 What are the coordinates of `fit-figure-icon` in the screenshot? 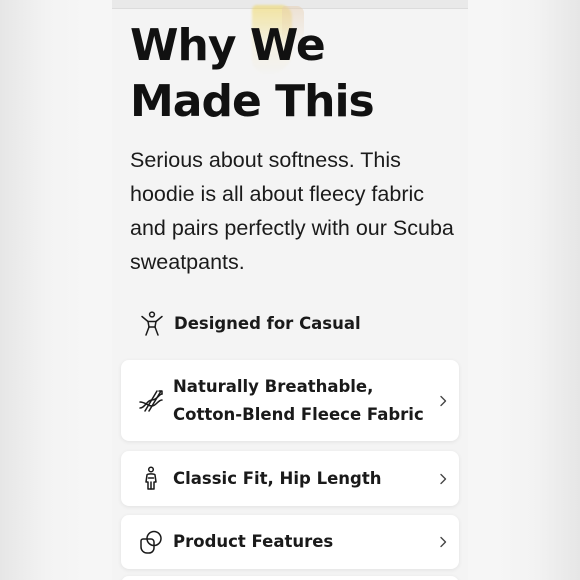 It's located at (151, 479).